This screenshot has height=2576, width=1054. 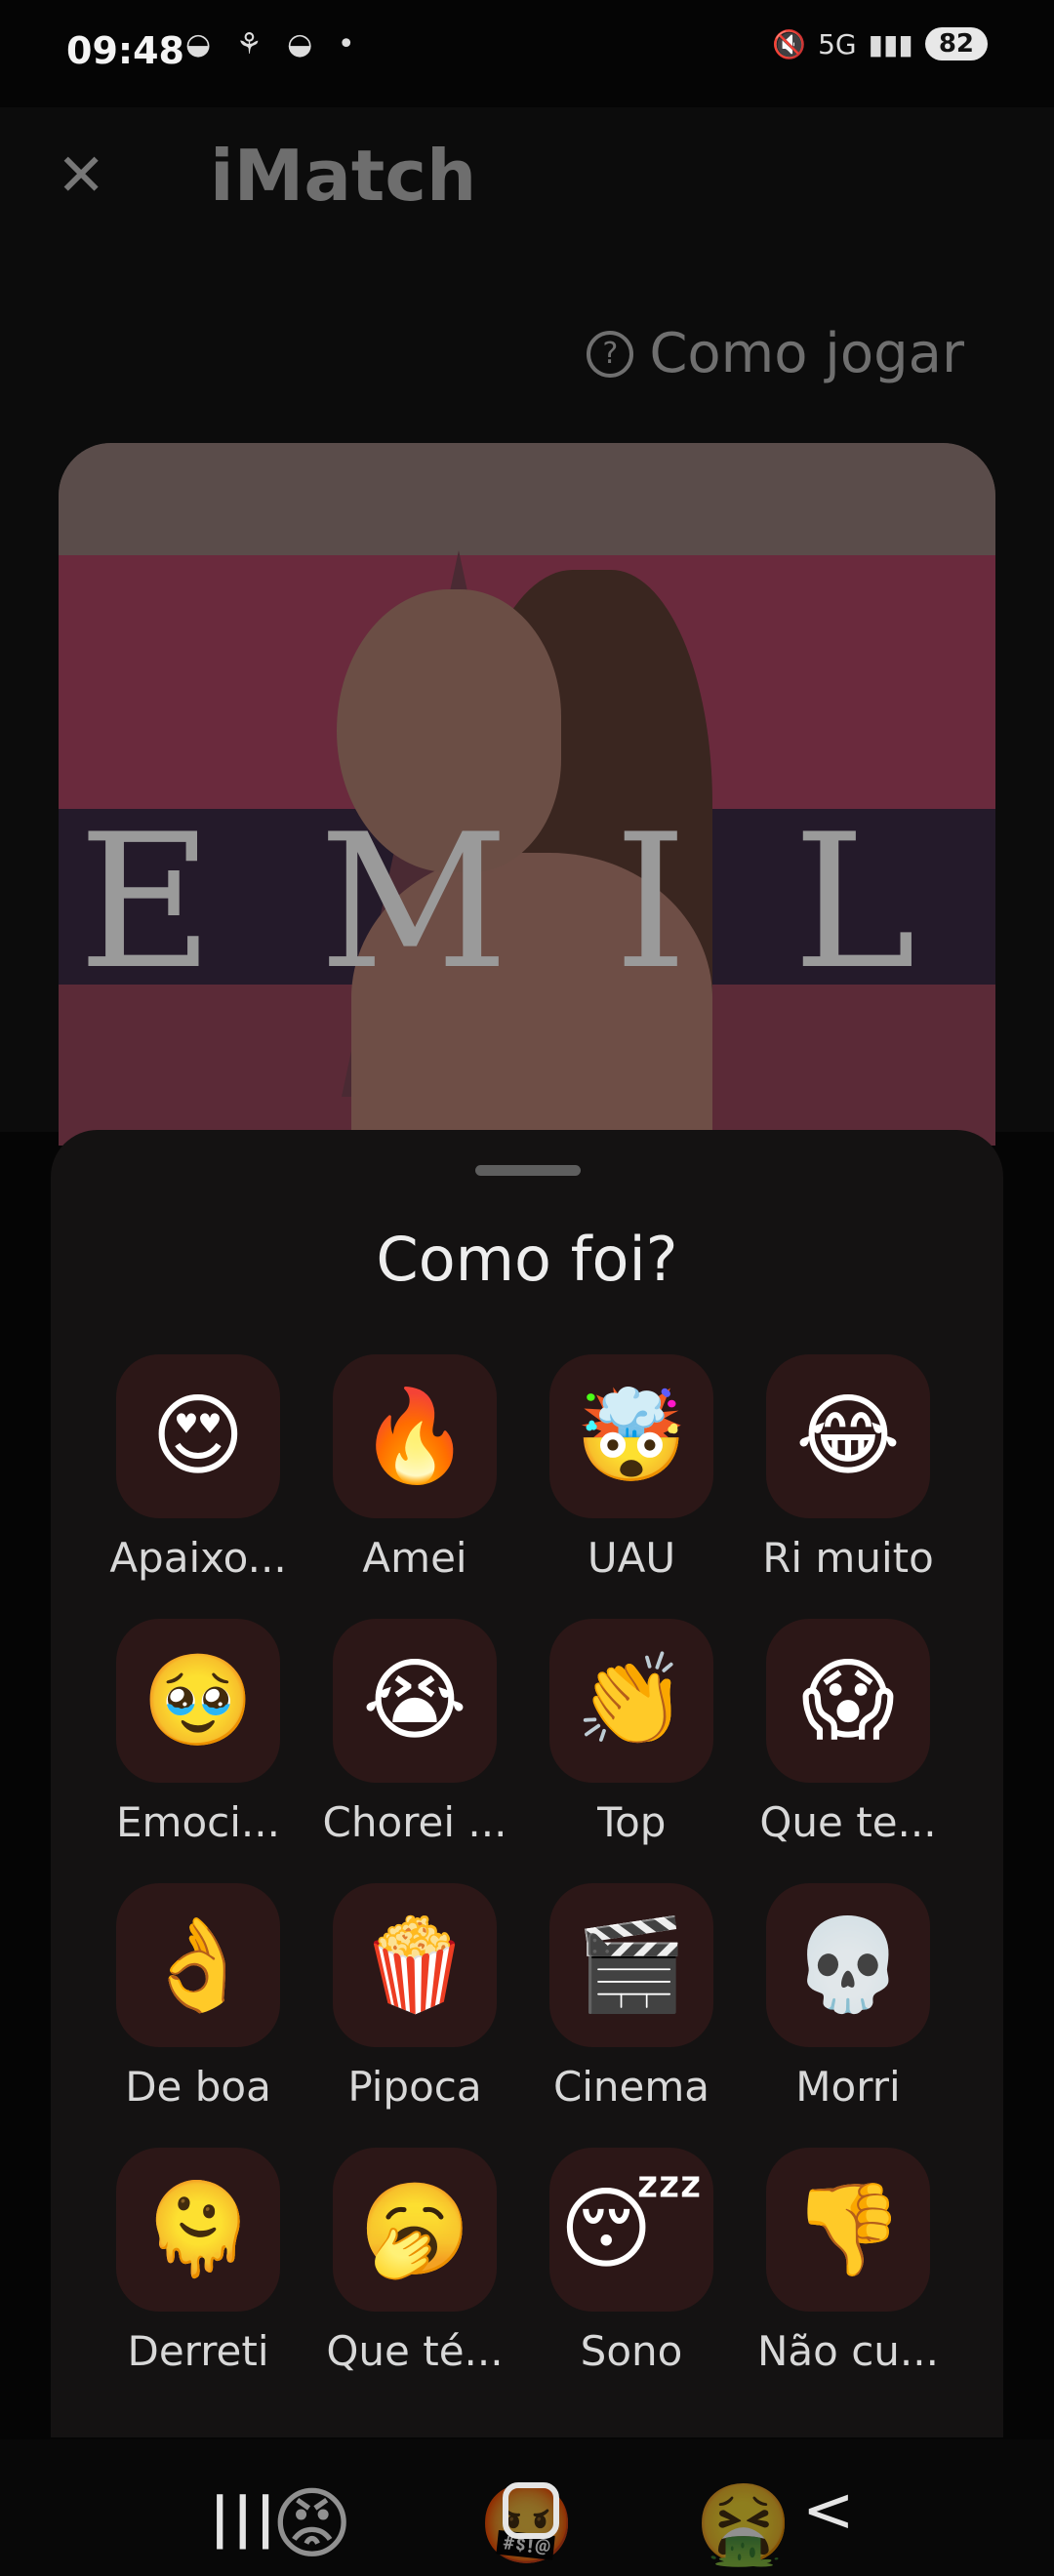 What do you see at coordinates (198, 1436) in the screenshot?
I see `reaction-emoji-icon: 😍` at bounding box center [198, 1436].